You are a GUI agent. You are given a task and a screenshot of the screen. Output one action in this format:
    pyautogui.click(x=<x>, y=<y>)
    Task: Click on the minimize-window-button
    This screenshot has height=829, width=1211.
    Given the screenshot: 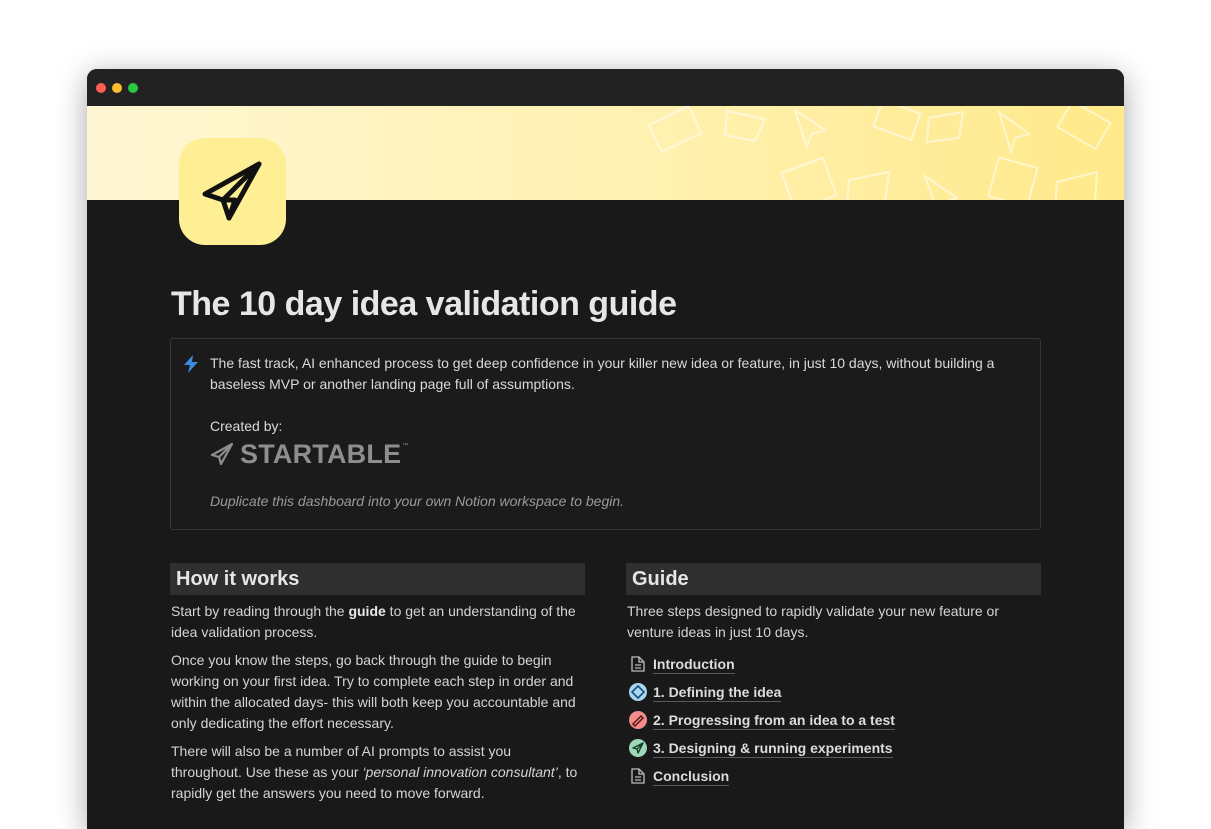 What is the action you would take?
    pyautogui.click(x=117, y=88)
    